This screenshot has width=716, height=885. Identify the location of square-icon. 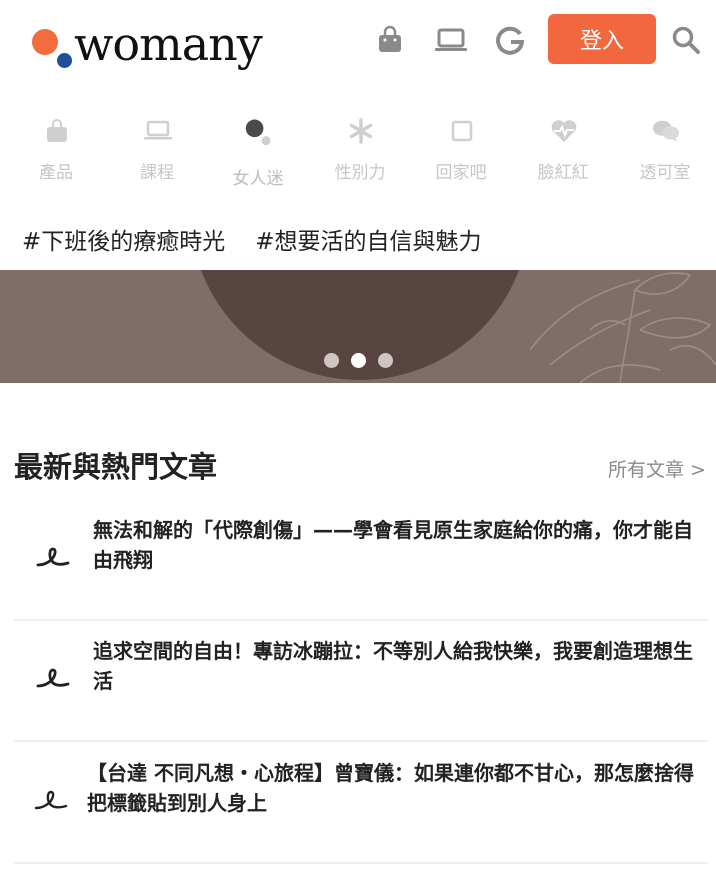
(462, 131).